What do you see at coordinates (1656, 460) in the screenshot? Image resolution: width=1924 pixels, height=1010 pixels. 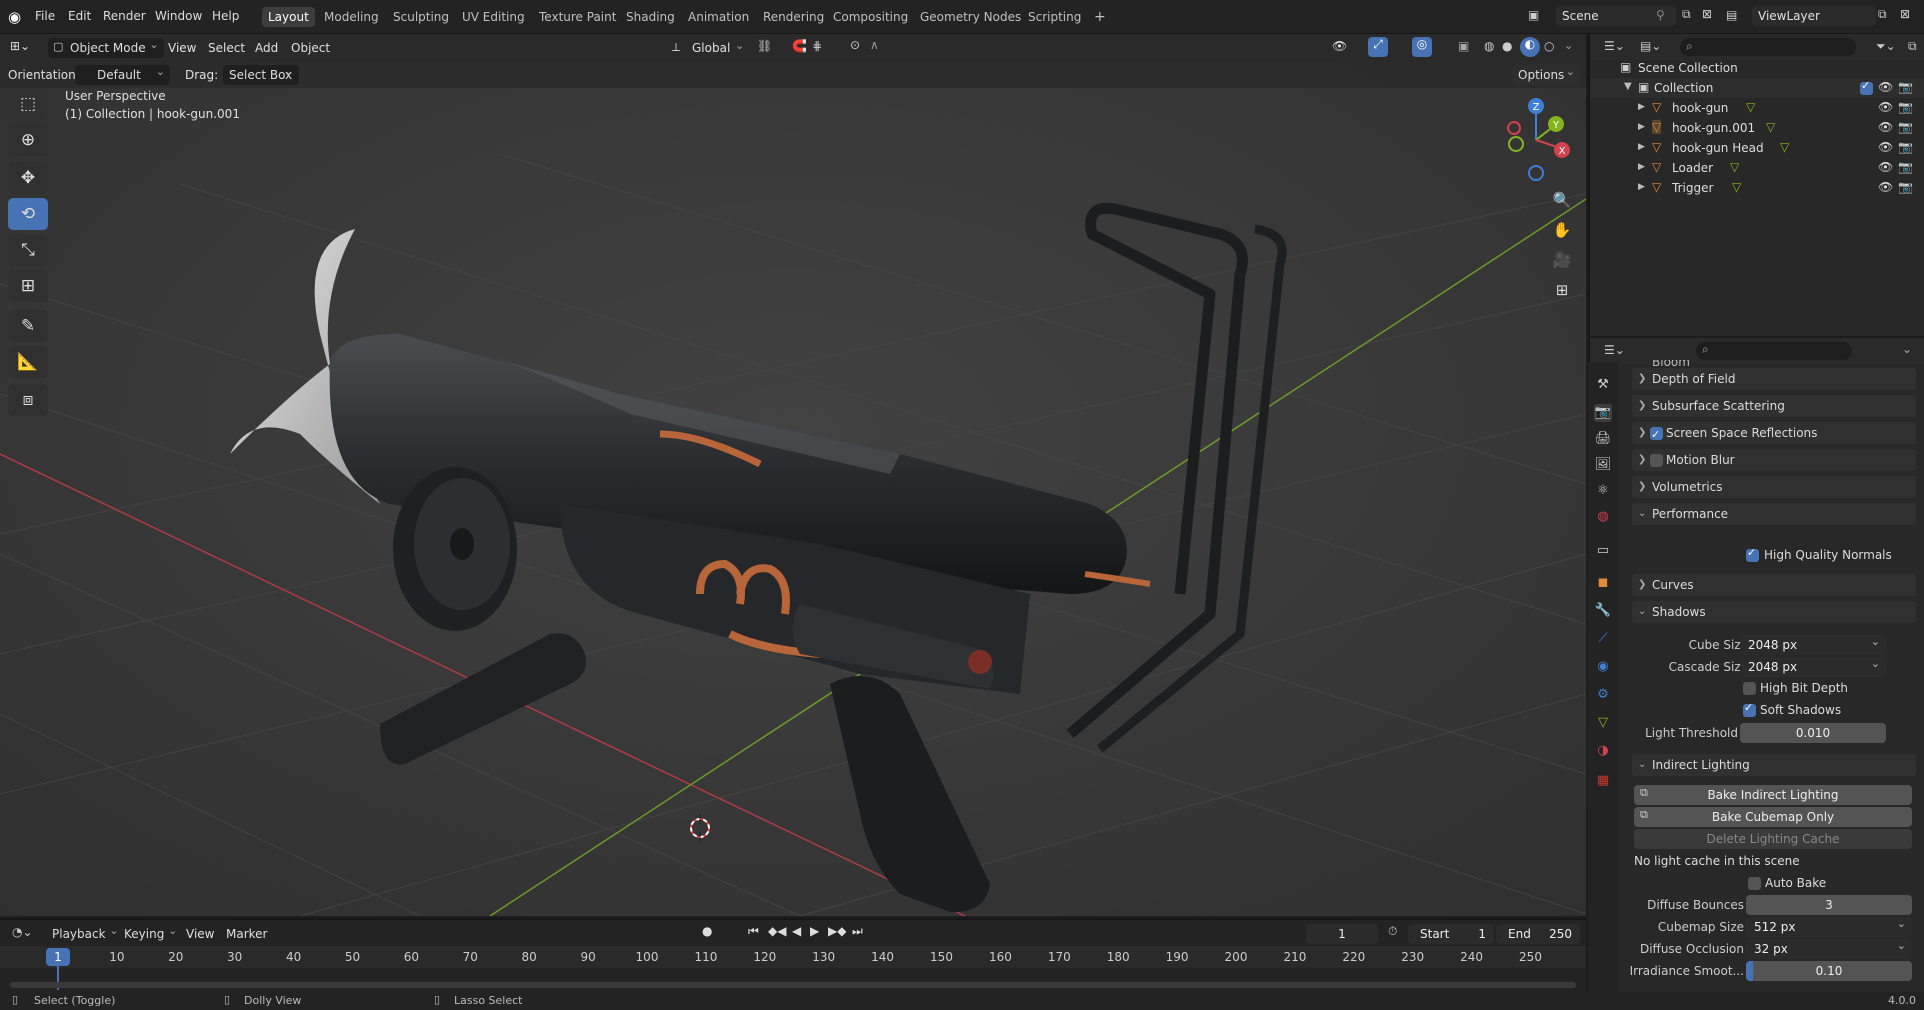 I see `motion-blur-checkbox` at bounding box center [1656, 460].